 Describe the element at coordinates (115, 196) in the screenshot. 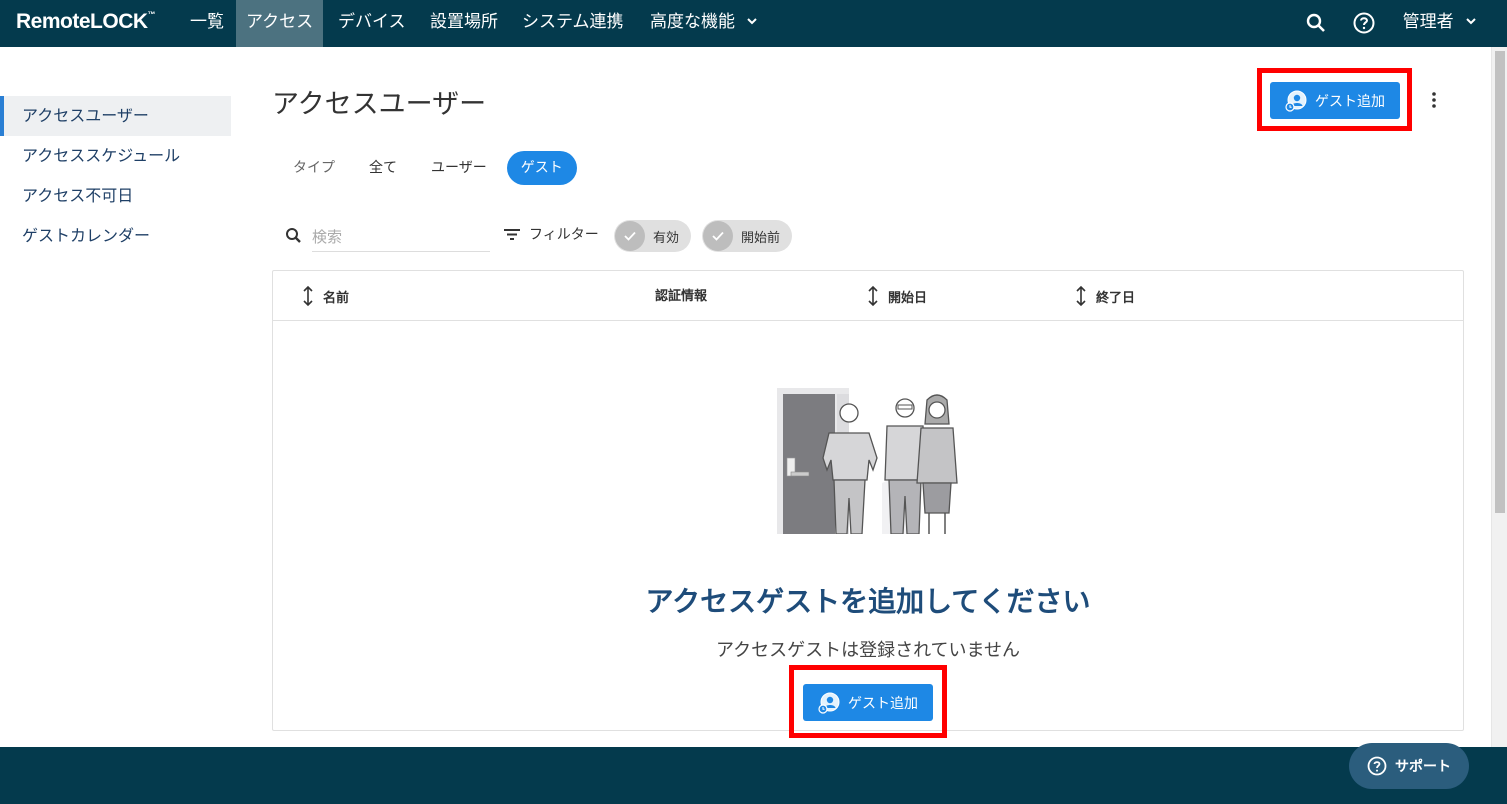

I see `sidebar-item-blackout-dates: アクセス不可日` at that location.